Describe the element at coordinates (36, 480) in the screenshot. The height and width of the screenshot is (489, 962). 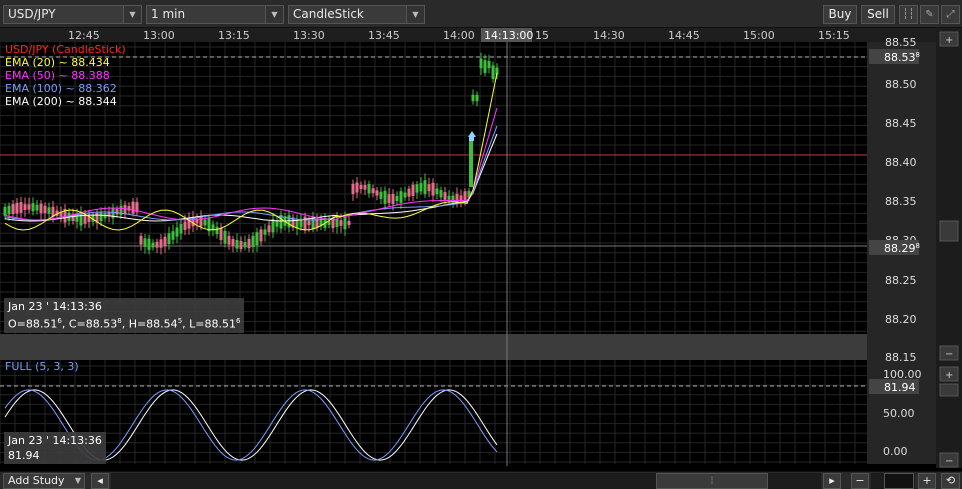
I see `add-study-label: Add Study` at that location.